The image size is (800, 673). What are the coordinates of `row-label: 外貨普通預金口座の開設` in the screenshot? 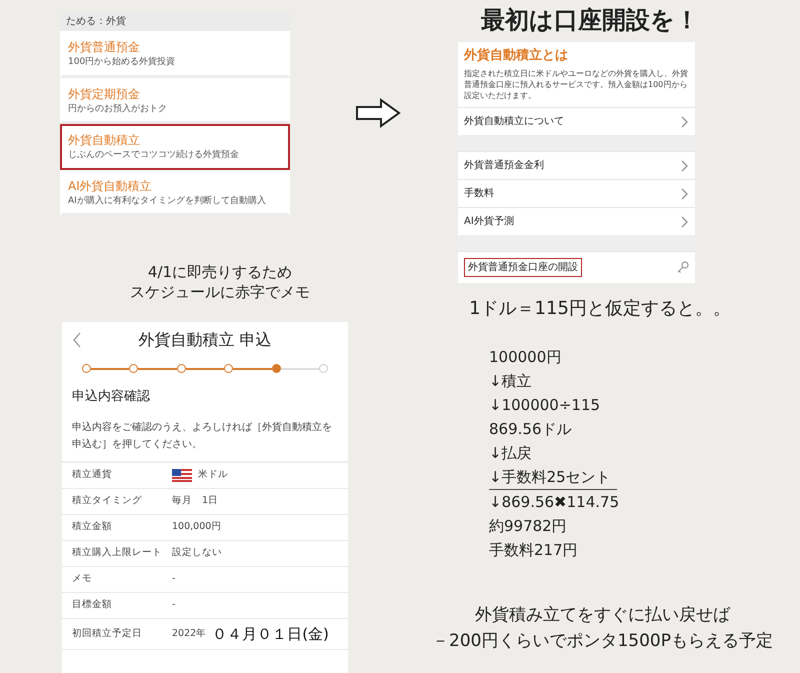 It's located at (523, 268).